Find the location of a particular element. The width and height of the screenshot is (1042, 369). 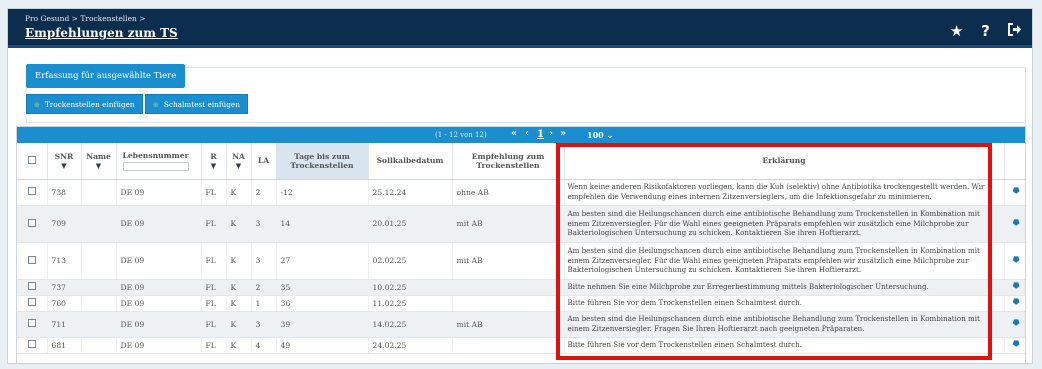

cell-sollkalbedatum: 11.02.25 is located at coordinates (410, 303).